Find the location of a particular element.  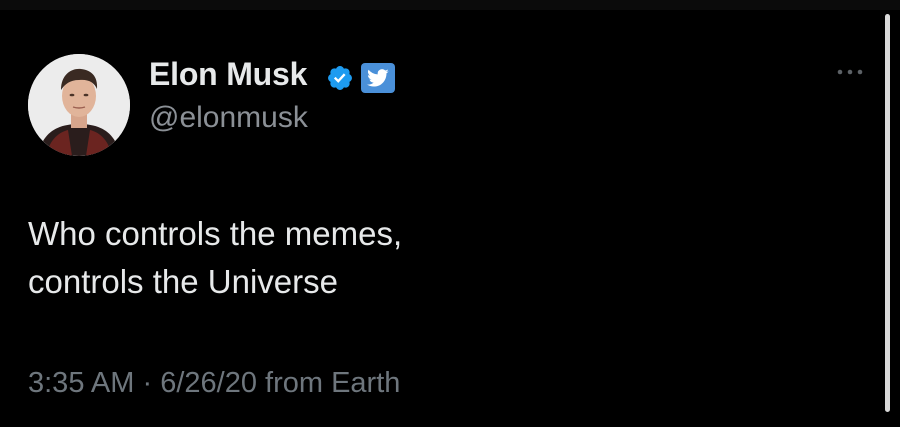

twitter-logo-icon is located at coordinates (378, 78).